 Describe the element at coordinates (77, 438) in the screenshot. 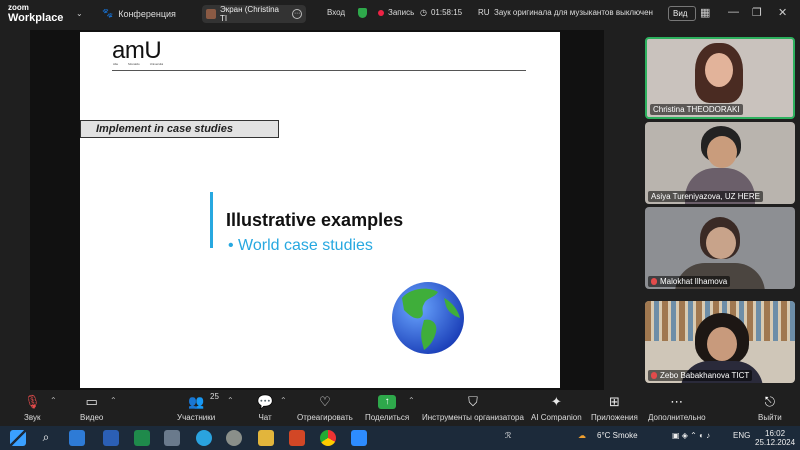

I see `outlook-icon` at that location.